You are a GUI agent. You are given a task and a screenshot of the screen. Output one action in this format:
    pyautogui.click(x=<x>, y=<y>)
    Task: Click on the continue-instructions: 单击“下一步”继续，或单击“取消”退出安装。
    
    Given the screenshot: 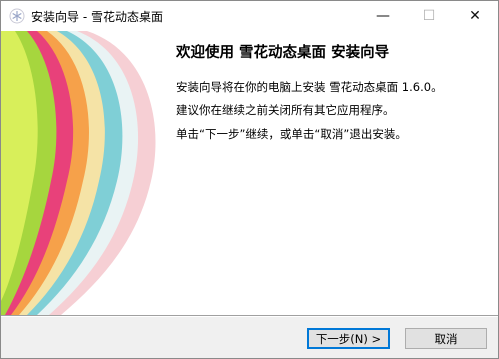 What is the action you would take?
    pyautogui.click(x=291, y=134)
    